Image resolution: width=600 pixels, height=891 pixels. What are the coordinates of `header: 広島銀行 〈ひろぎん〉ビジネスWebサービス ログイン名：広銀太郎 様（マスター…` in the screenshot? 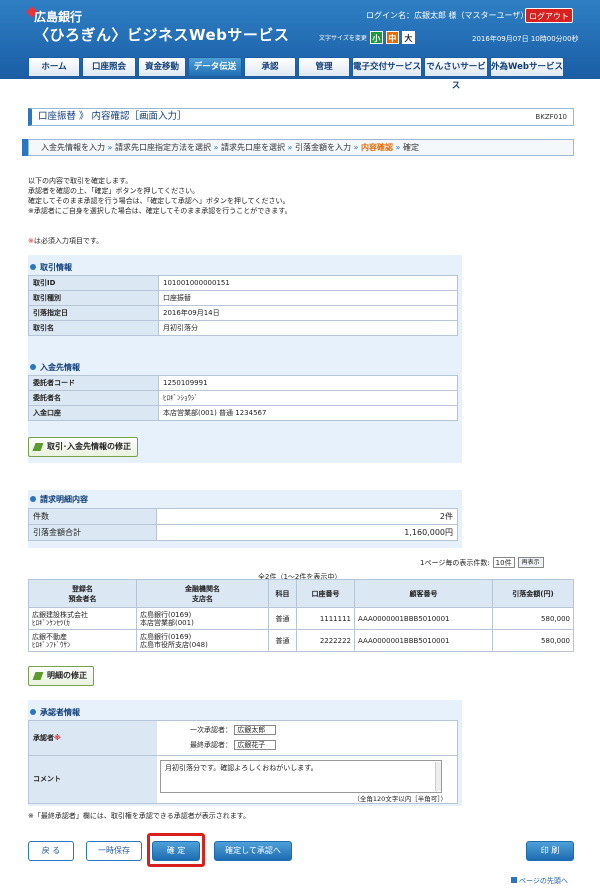 It's located at (300, 45).